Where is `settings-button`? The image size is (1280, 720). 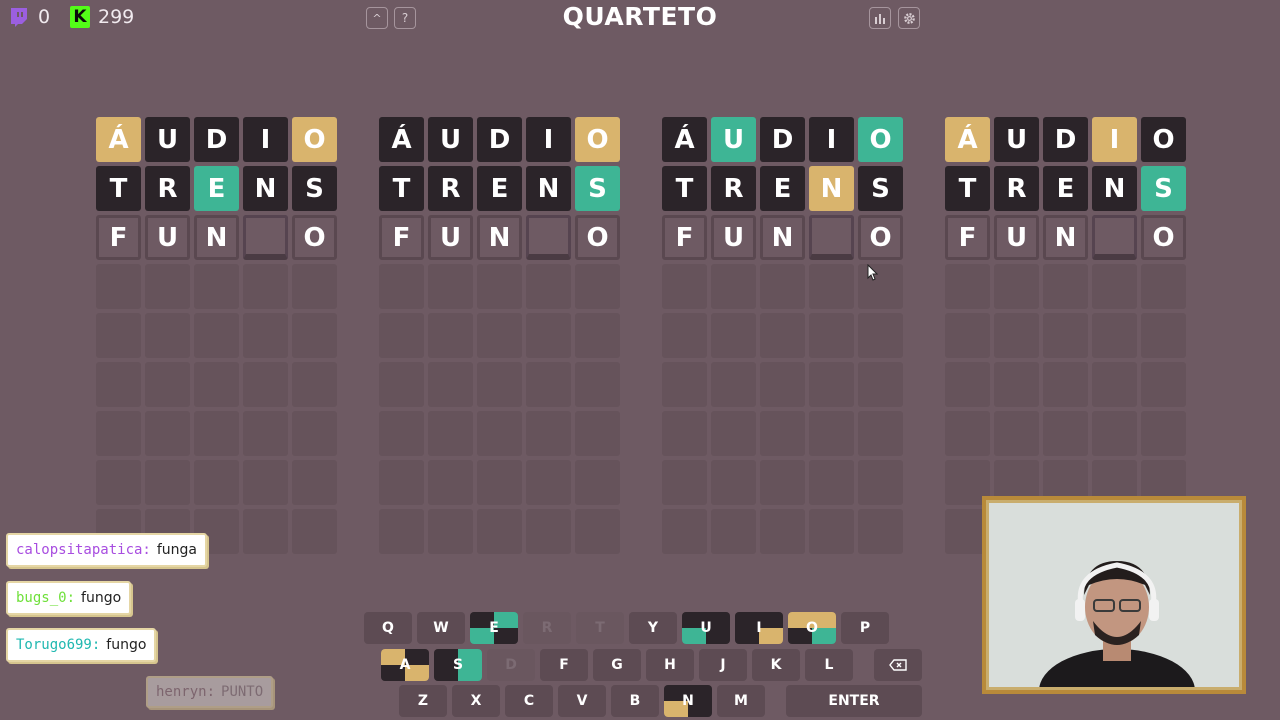 settings-button is located at coordinates (909, 18).